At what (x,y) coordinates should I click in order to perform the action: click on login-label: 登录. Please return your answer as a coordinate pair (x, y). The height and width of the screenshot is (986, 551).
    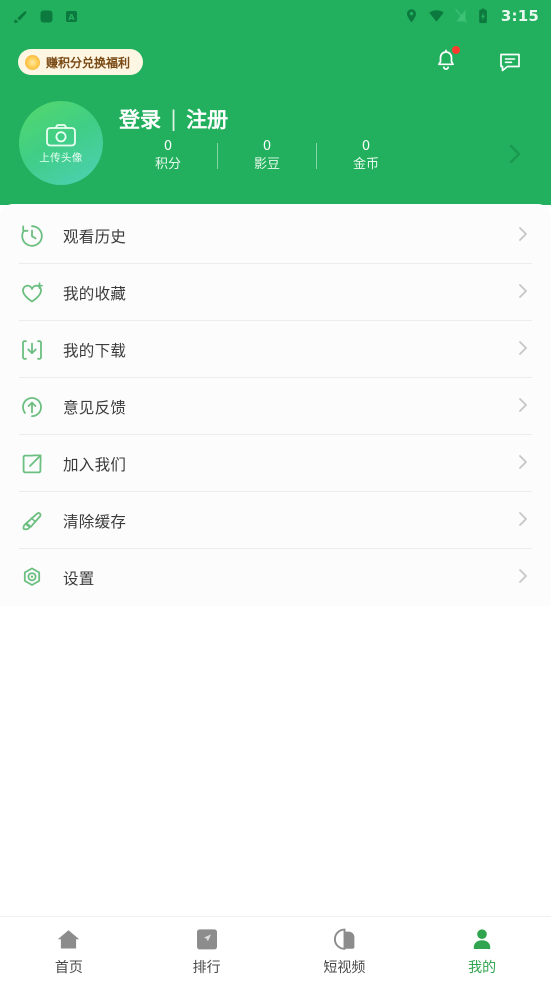
    Looking at the image, I should click on (140, 120).